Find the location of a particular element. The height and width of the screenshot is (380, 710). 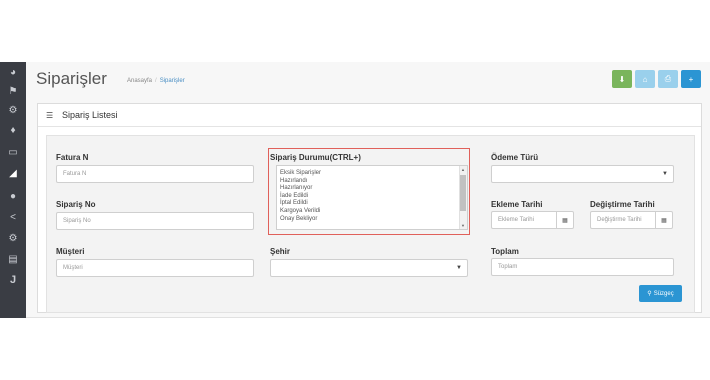

bar-chart-icon: ▤ is located at coordinates (13, 259).